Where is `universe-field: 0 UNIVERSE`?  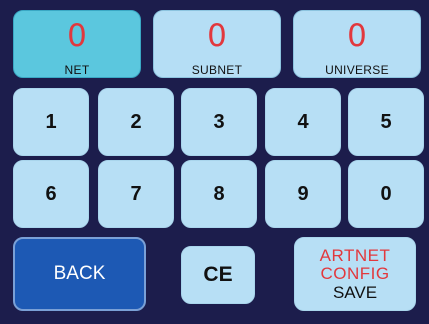
universe-field: 0 UNIVERSE is located at coordinates (357, 44).